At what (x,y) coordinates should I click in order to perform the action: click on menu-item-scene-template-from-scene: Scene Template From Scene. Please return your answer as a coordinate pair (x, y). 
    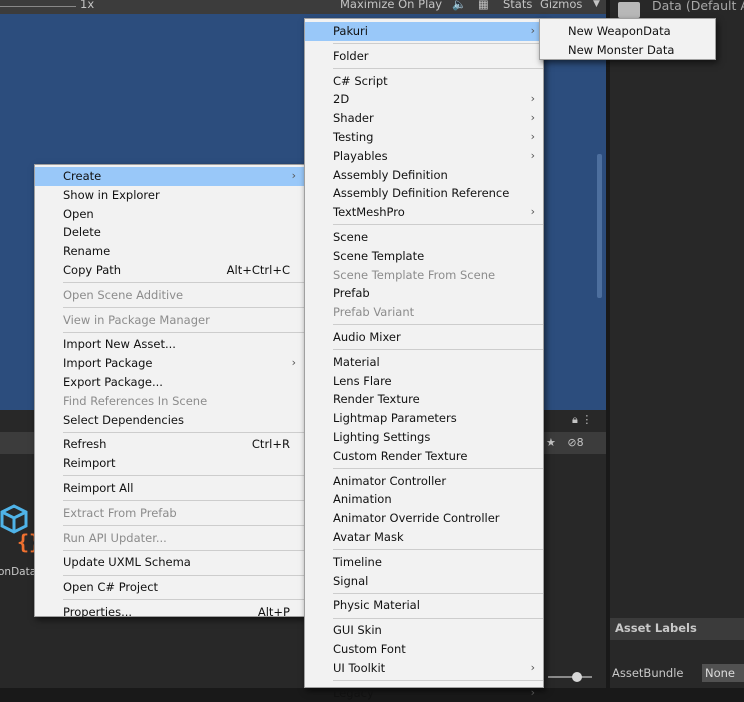
    Looking at the image, I should click on (424, 275).